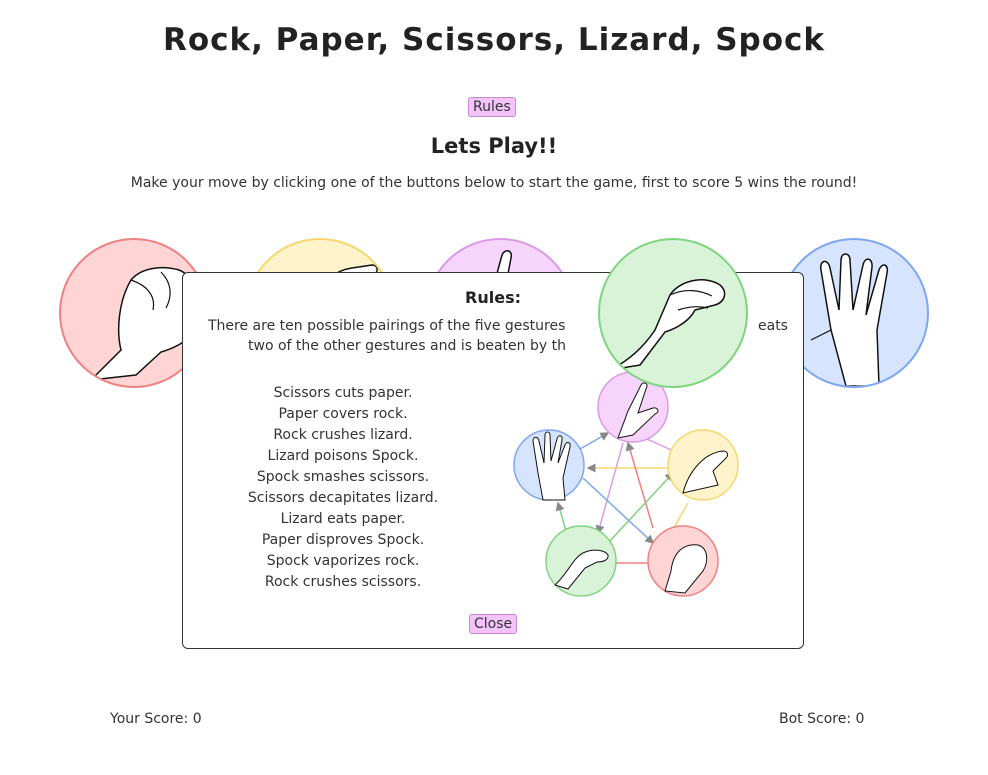 The height and width of the screenshot is (775, 988). What do you see at coordinates (343, 456) in the screenshot?
I see `rule-item: Lizard poisons Spock.` at bounding box center [343, 456].